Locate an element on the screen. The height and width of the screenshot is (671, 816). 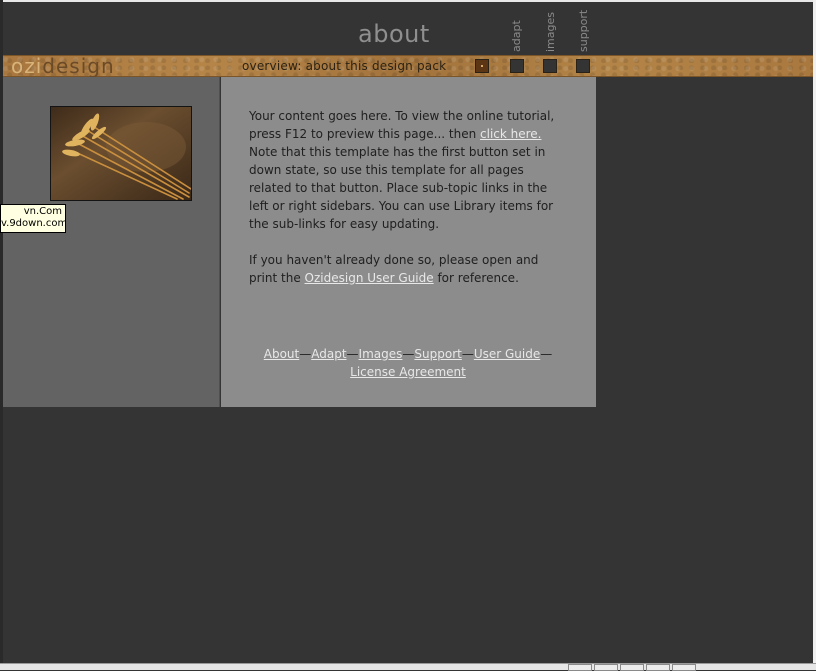
nav-button-about is located at coordinates (482, 66).